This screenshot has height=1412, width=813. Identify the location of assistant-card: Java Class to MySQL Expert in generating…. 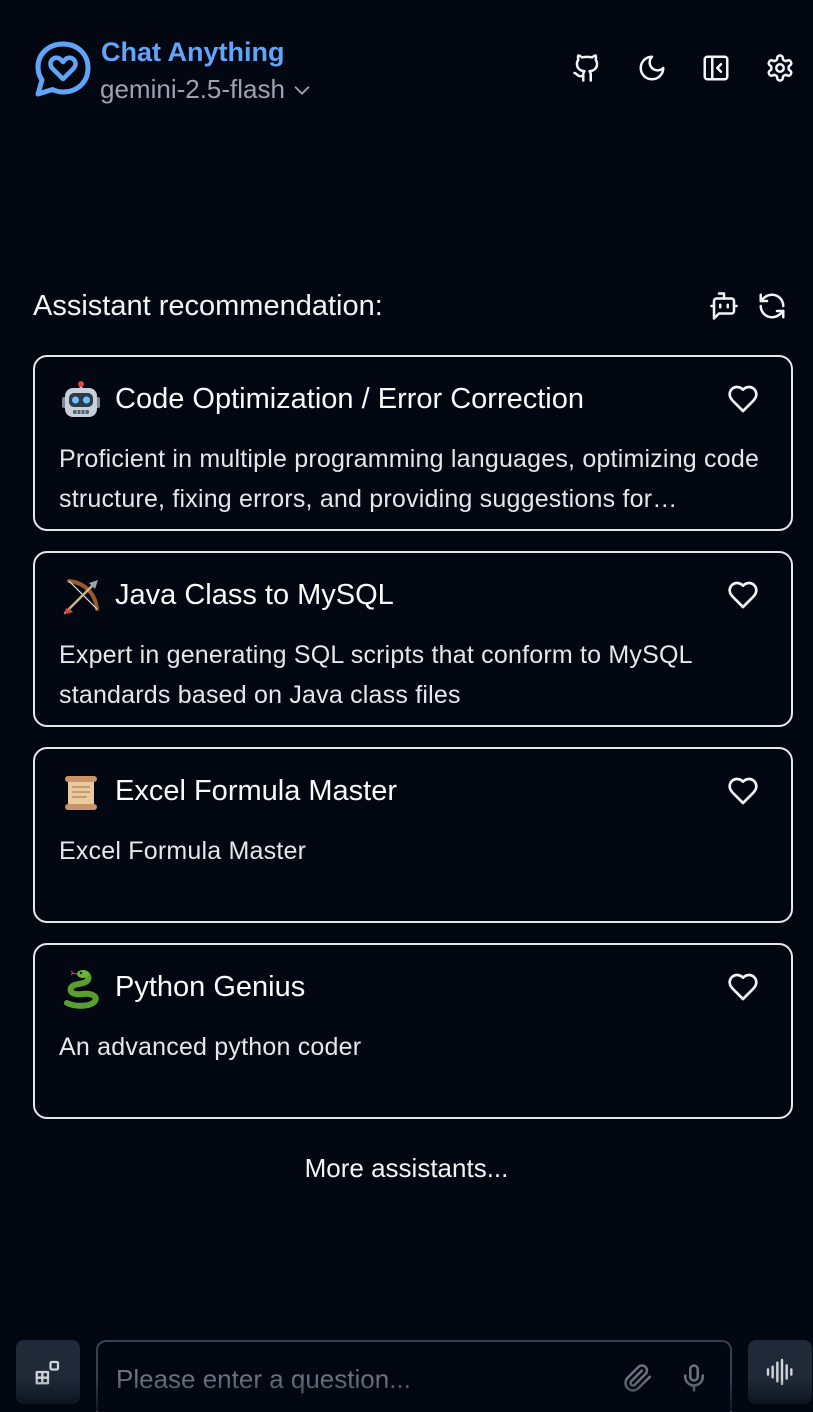
(413, 639).